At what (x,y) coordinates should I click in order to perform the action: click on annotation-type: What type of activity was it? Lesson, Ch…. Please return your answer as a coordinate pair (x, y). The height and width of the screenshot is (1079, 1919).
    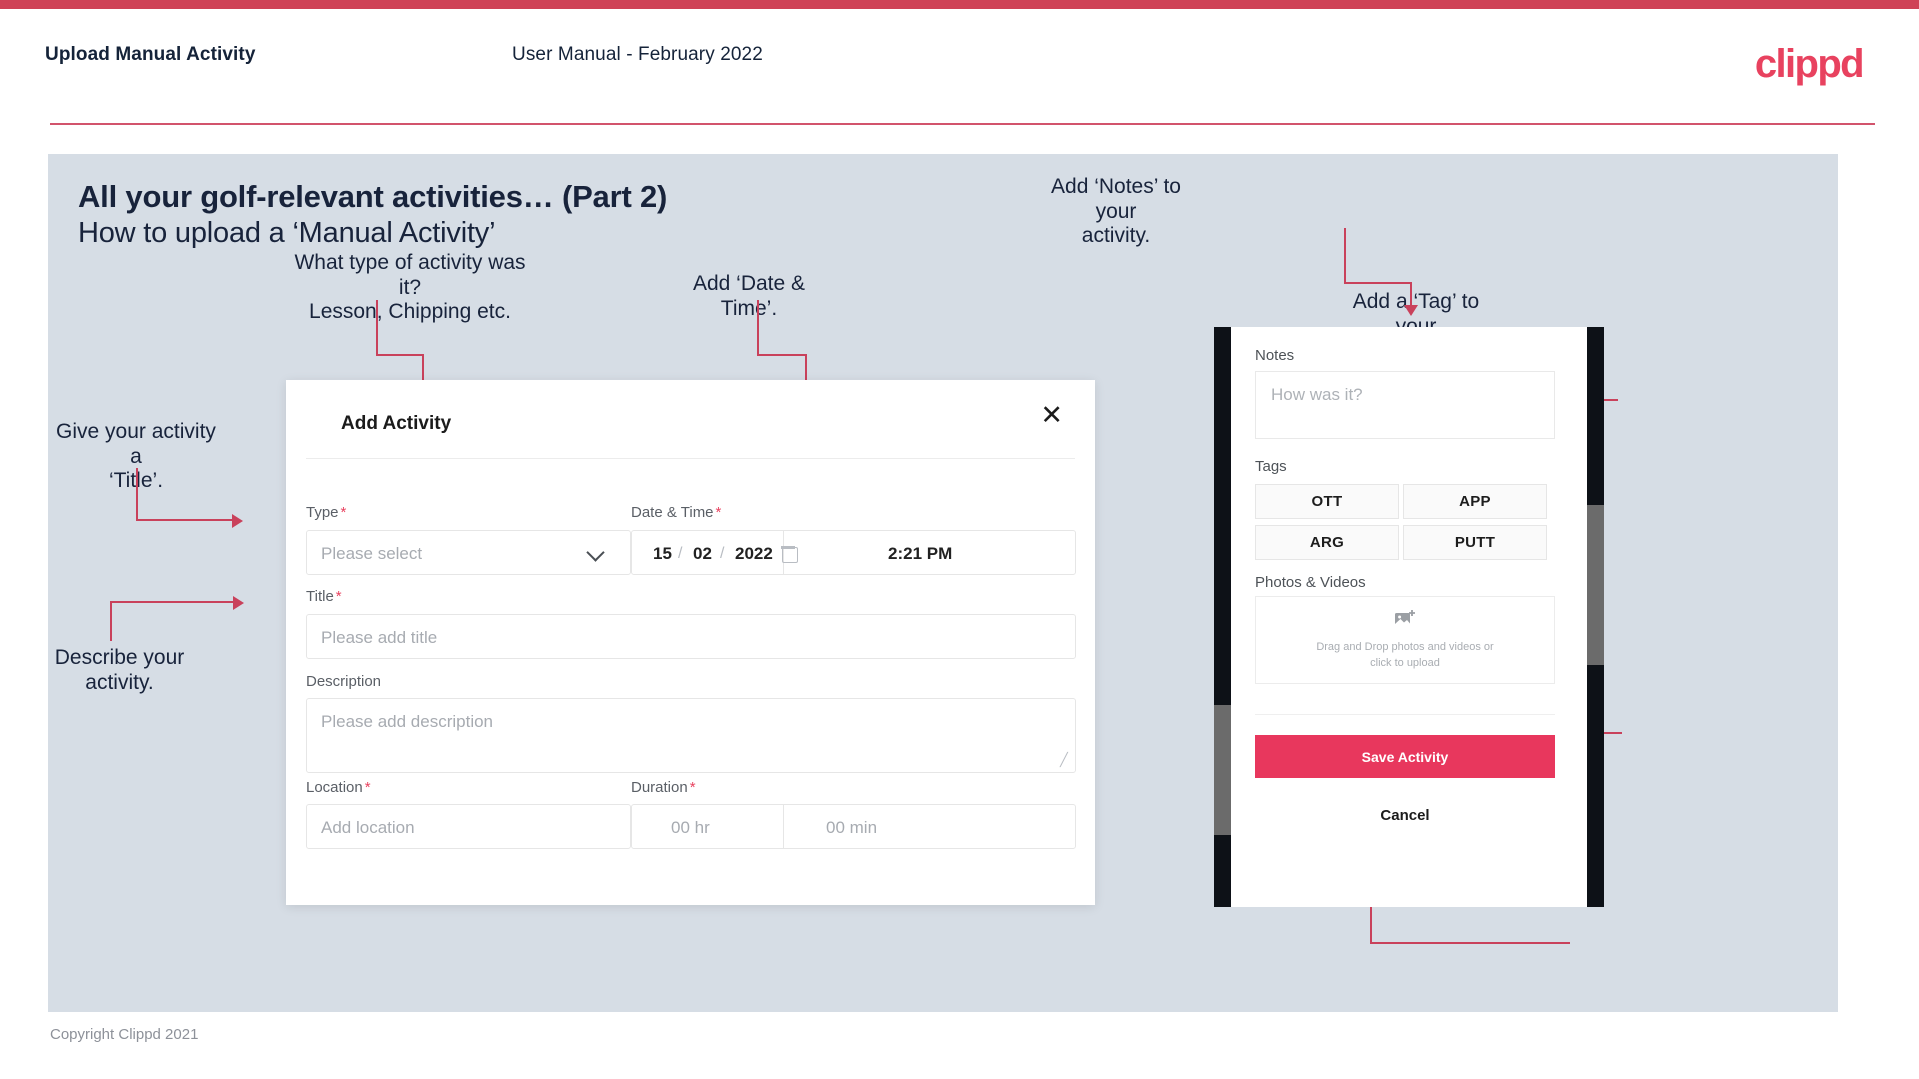
    Looking at the image, I should click on (410, 287).